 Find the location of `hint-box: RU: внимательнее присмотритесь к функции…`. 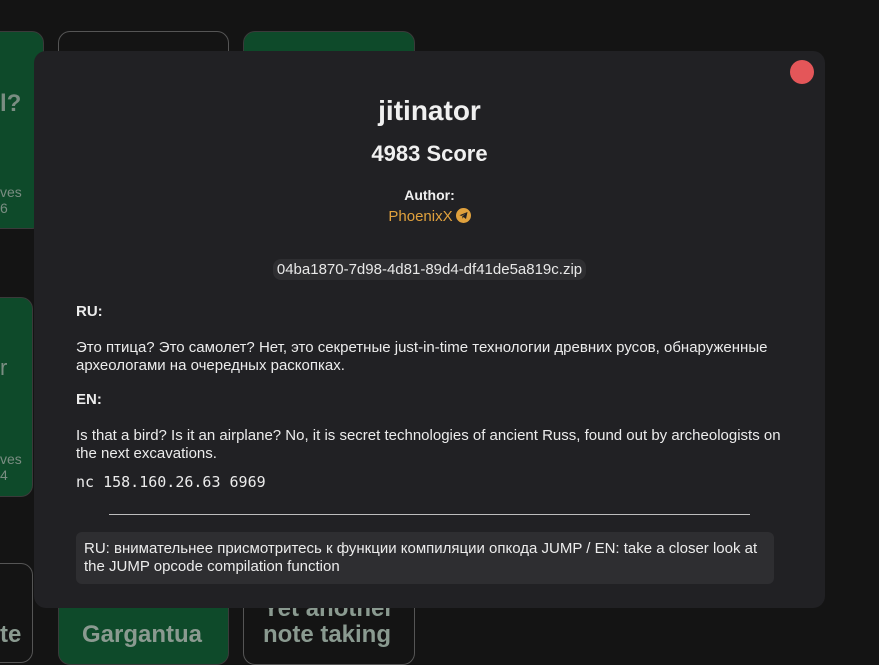

hint-box: RU: внимательнее присмотритесь к функции… is located at coordinates (425, 558).